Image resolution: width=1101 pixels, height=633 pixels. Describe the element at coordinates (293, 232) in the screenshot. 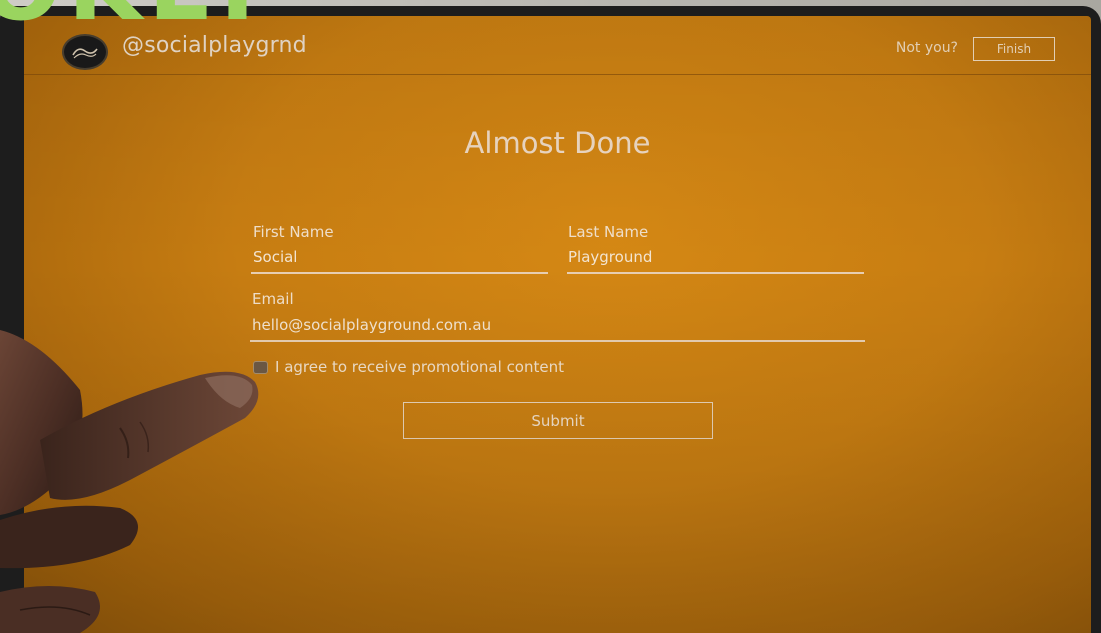

I see `first-name-label: First Name` at that location.